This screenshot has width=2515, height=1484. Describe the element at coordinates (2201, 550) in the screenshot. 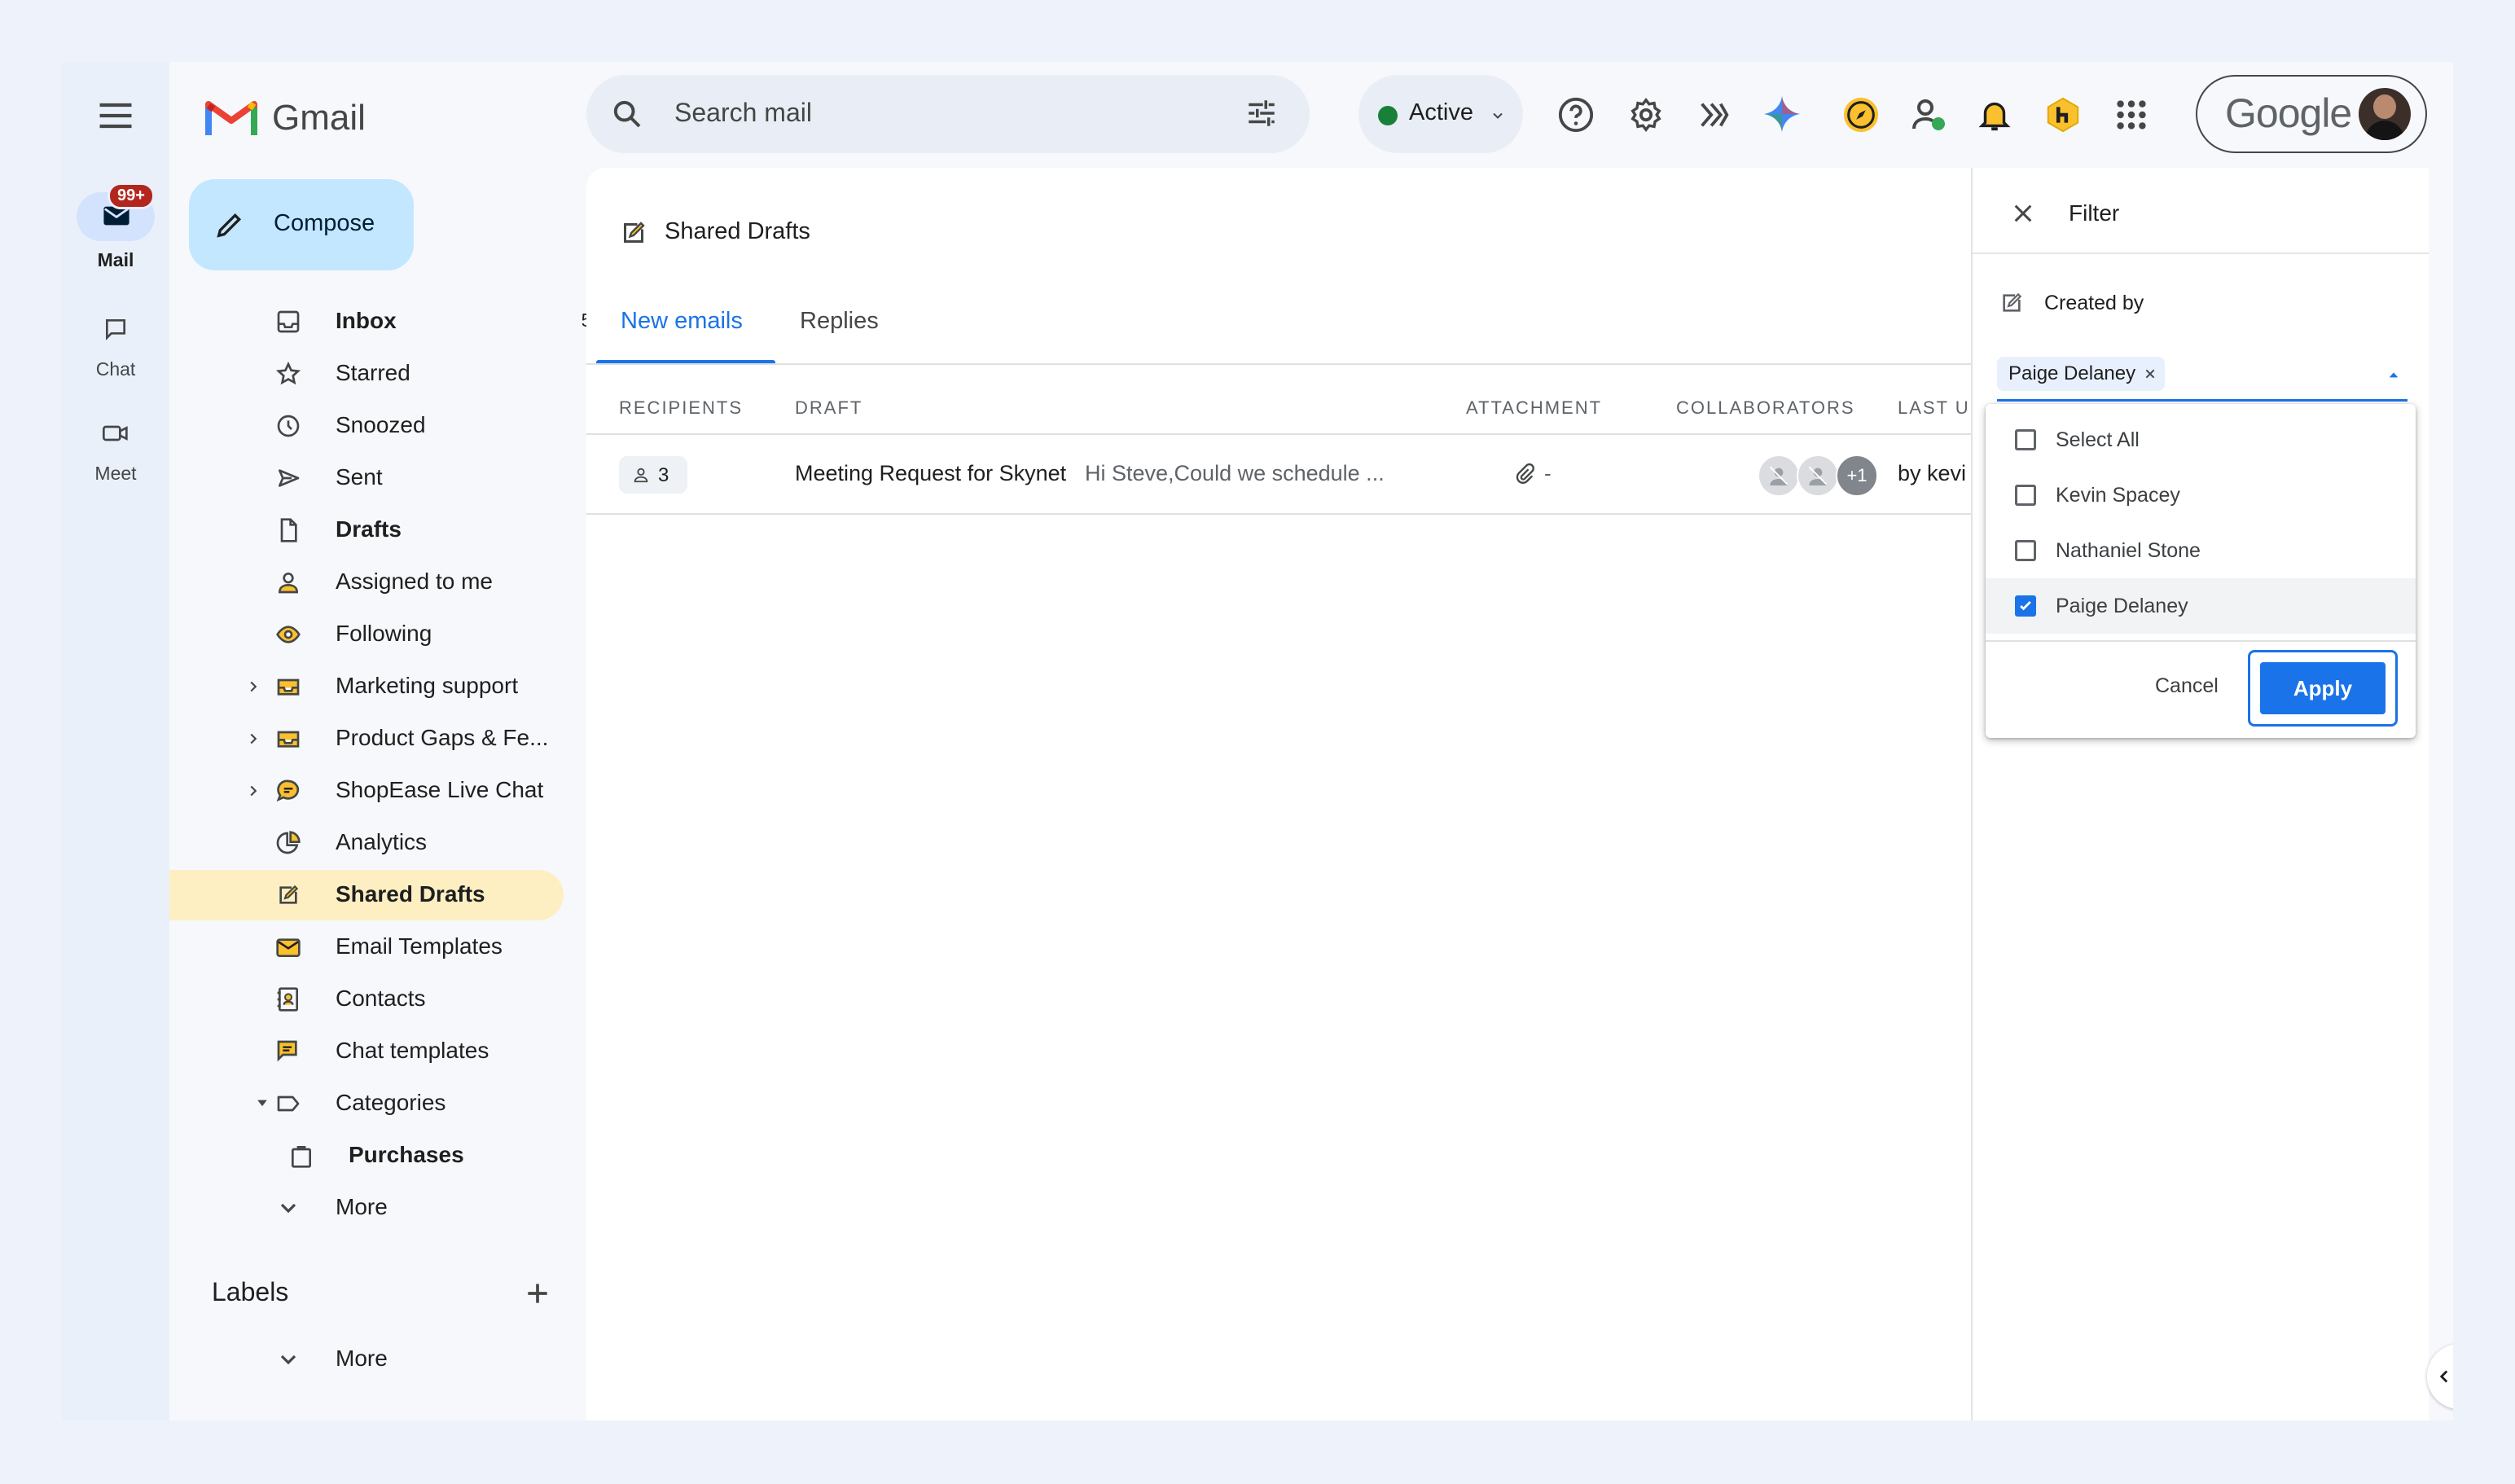

I see `option-nathaniel-stone: Nathaniel Stone` at that location.